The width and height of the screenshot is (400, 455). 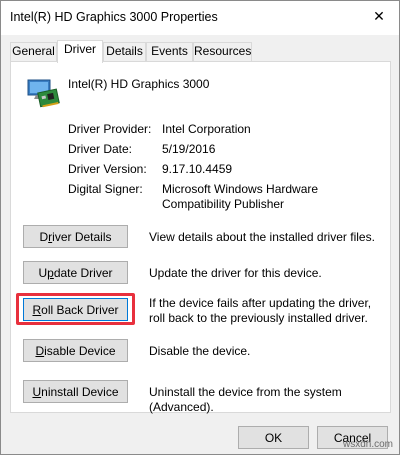 What do you see at coordinates (206, 129) in the screenshot?
I see `driver-provider-value: Intel Corporation` at bounding box center [206, 129].